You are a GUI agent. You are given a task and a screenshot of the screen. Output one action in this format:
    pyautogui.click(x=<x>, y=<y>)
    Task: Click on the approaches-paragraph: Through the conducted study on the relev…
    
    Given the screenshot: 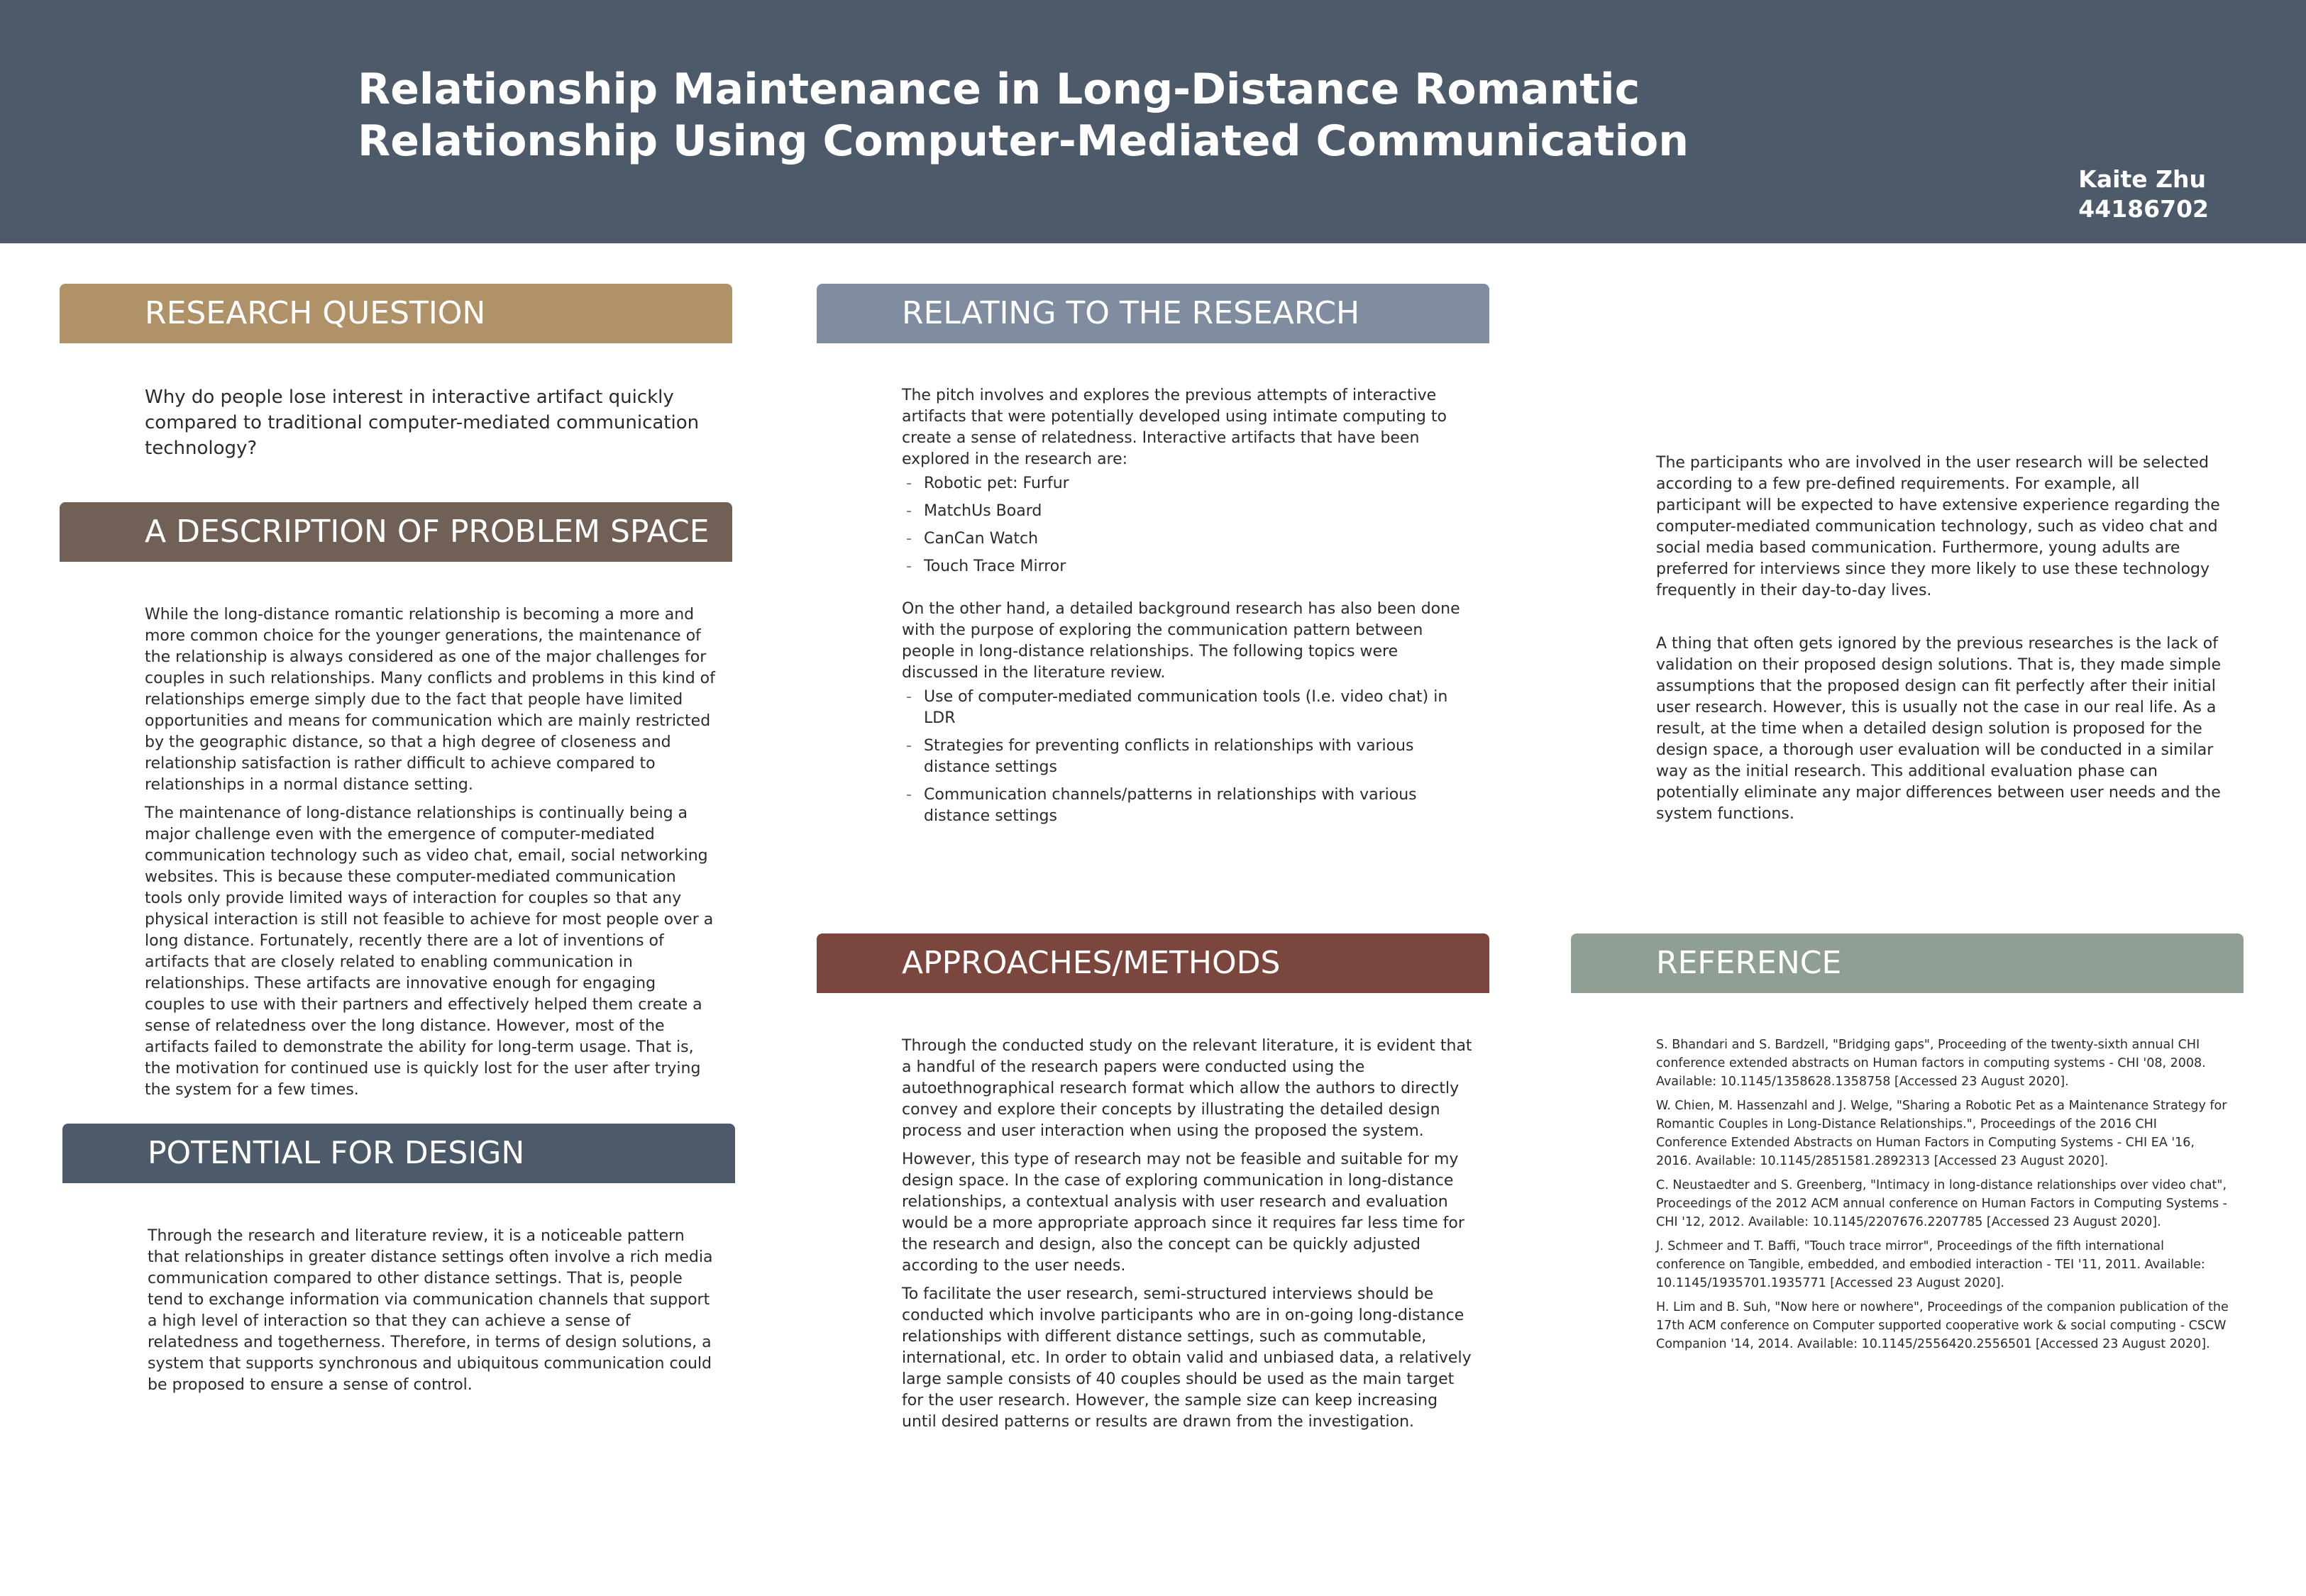 What is the action you would take?
    pyautogui.click(x=1187, y=1089)
    